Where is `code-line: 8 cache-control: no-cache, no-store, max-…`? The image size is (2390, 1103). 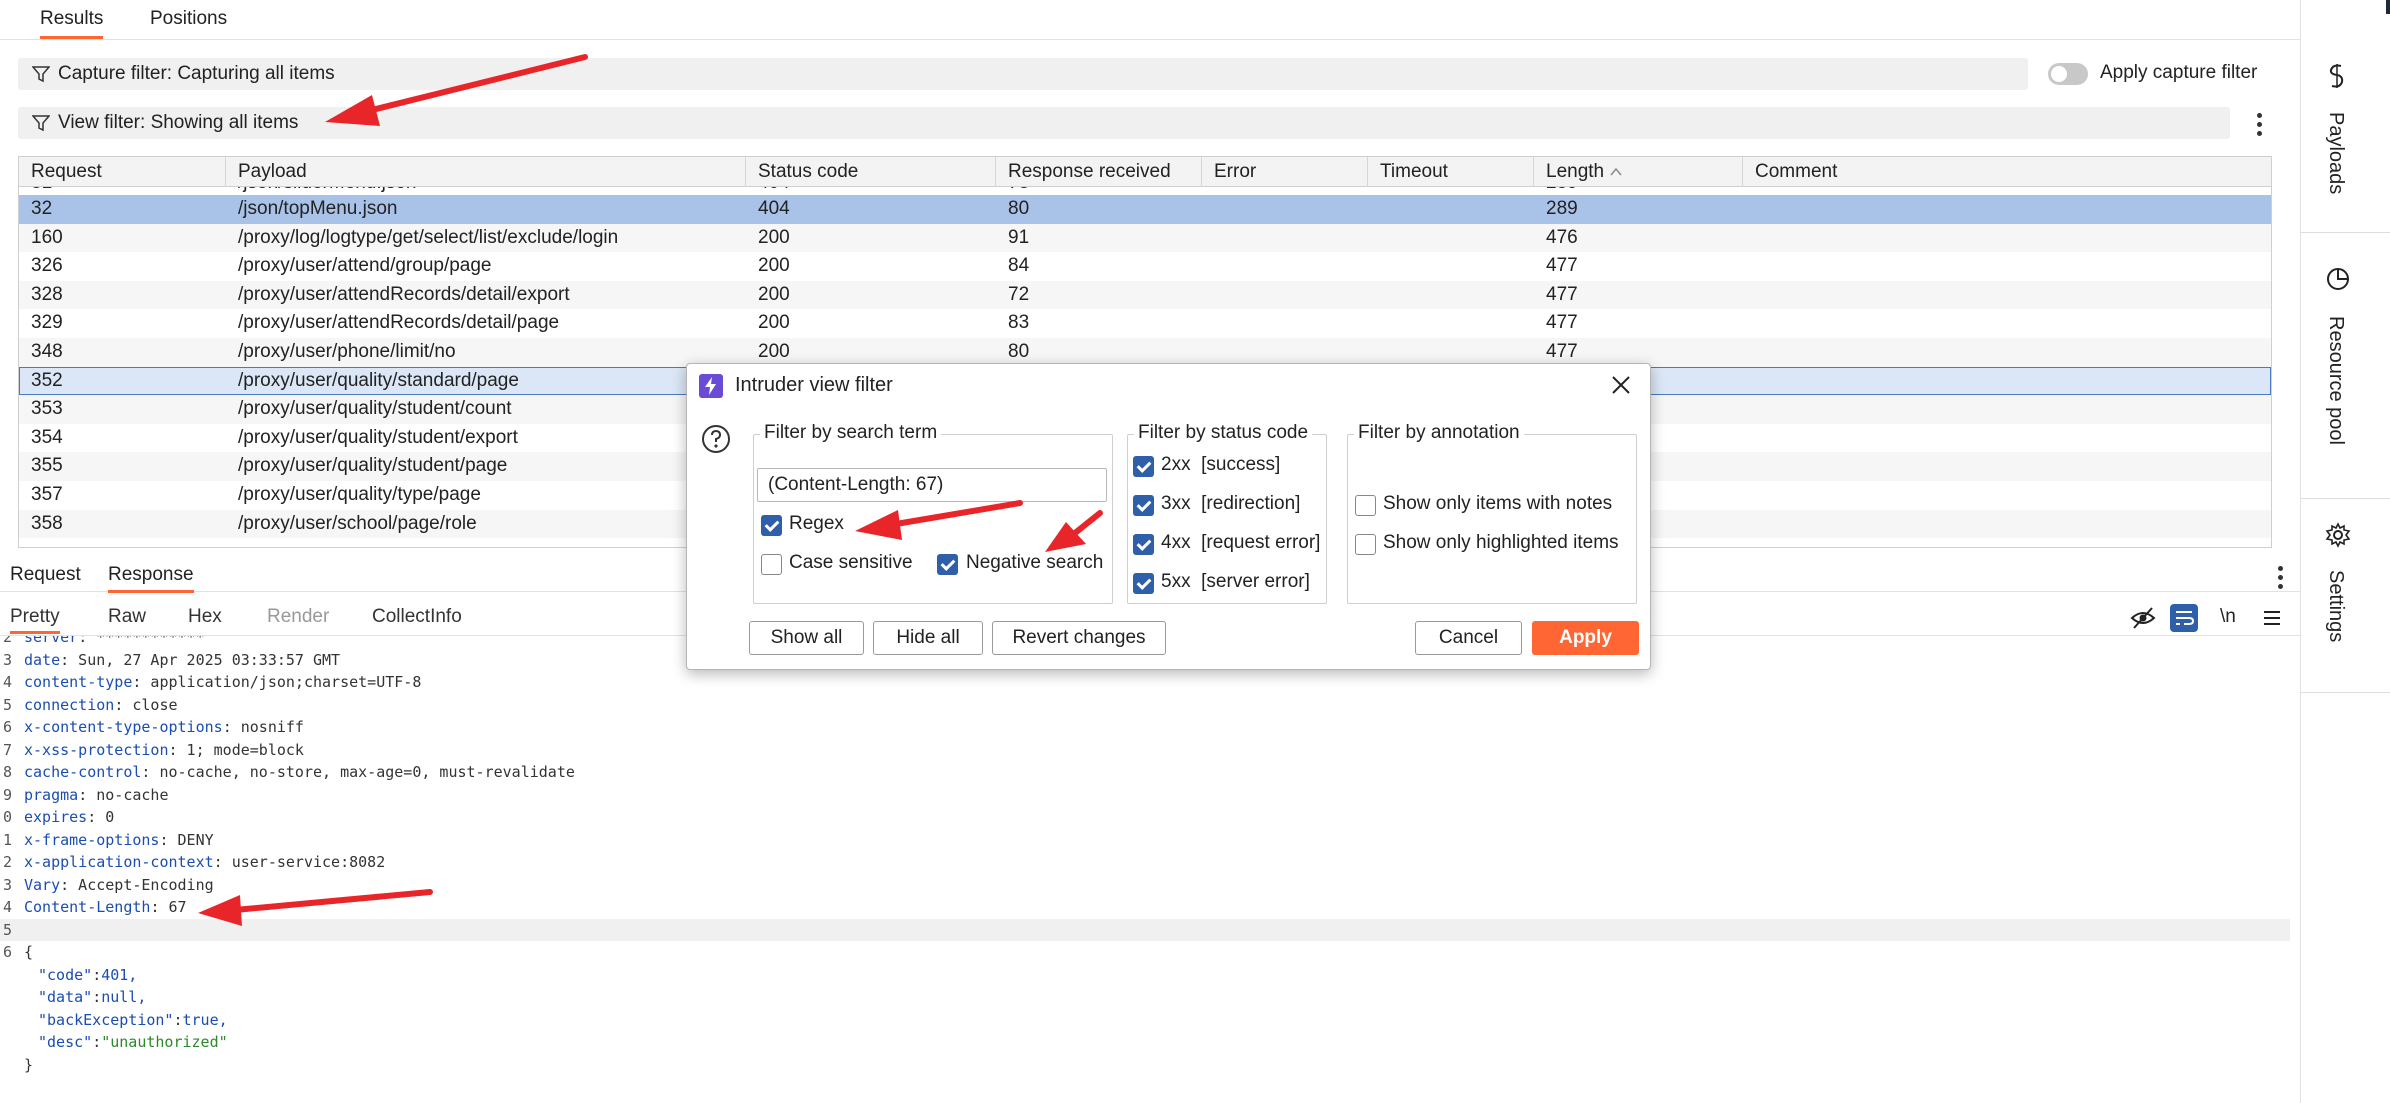
code-line: 8 cache-control: no-cache, no-store, max-… is located at coordinates (1145, 772).